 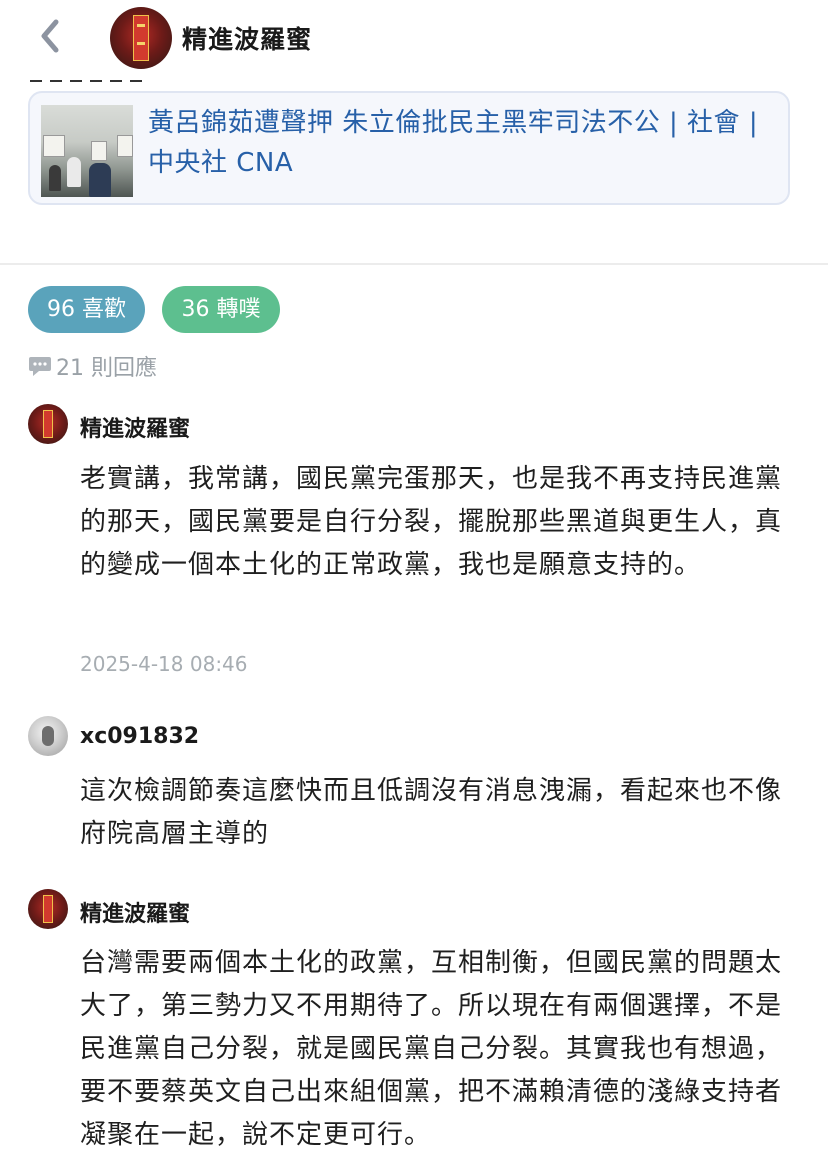 What do you see at coordinates (50, 36) in the screenshot?
I see `chevron-left-icon` at bounding box center [50, 36].